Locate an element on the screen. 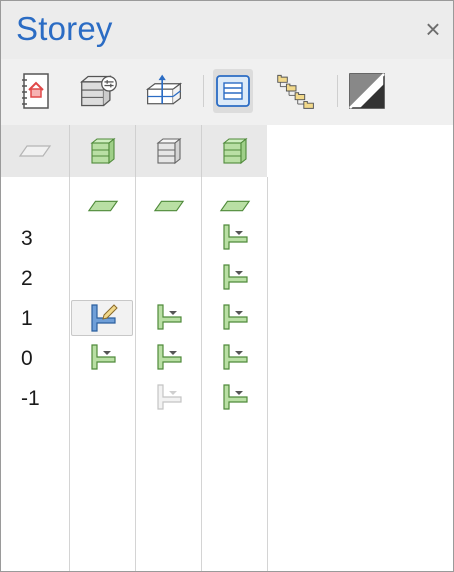  list-view-button is located at coordinates (233, 91).